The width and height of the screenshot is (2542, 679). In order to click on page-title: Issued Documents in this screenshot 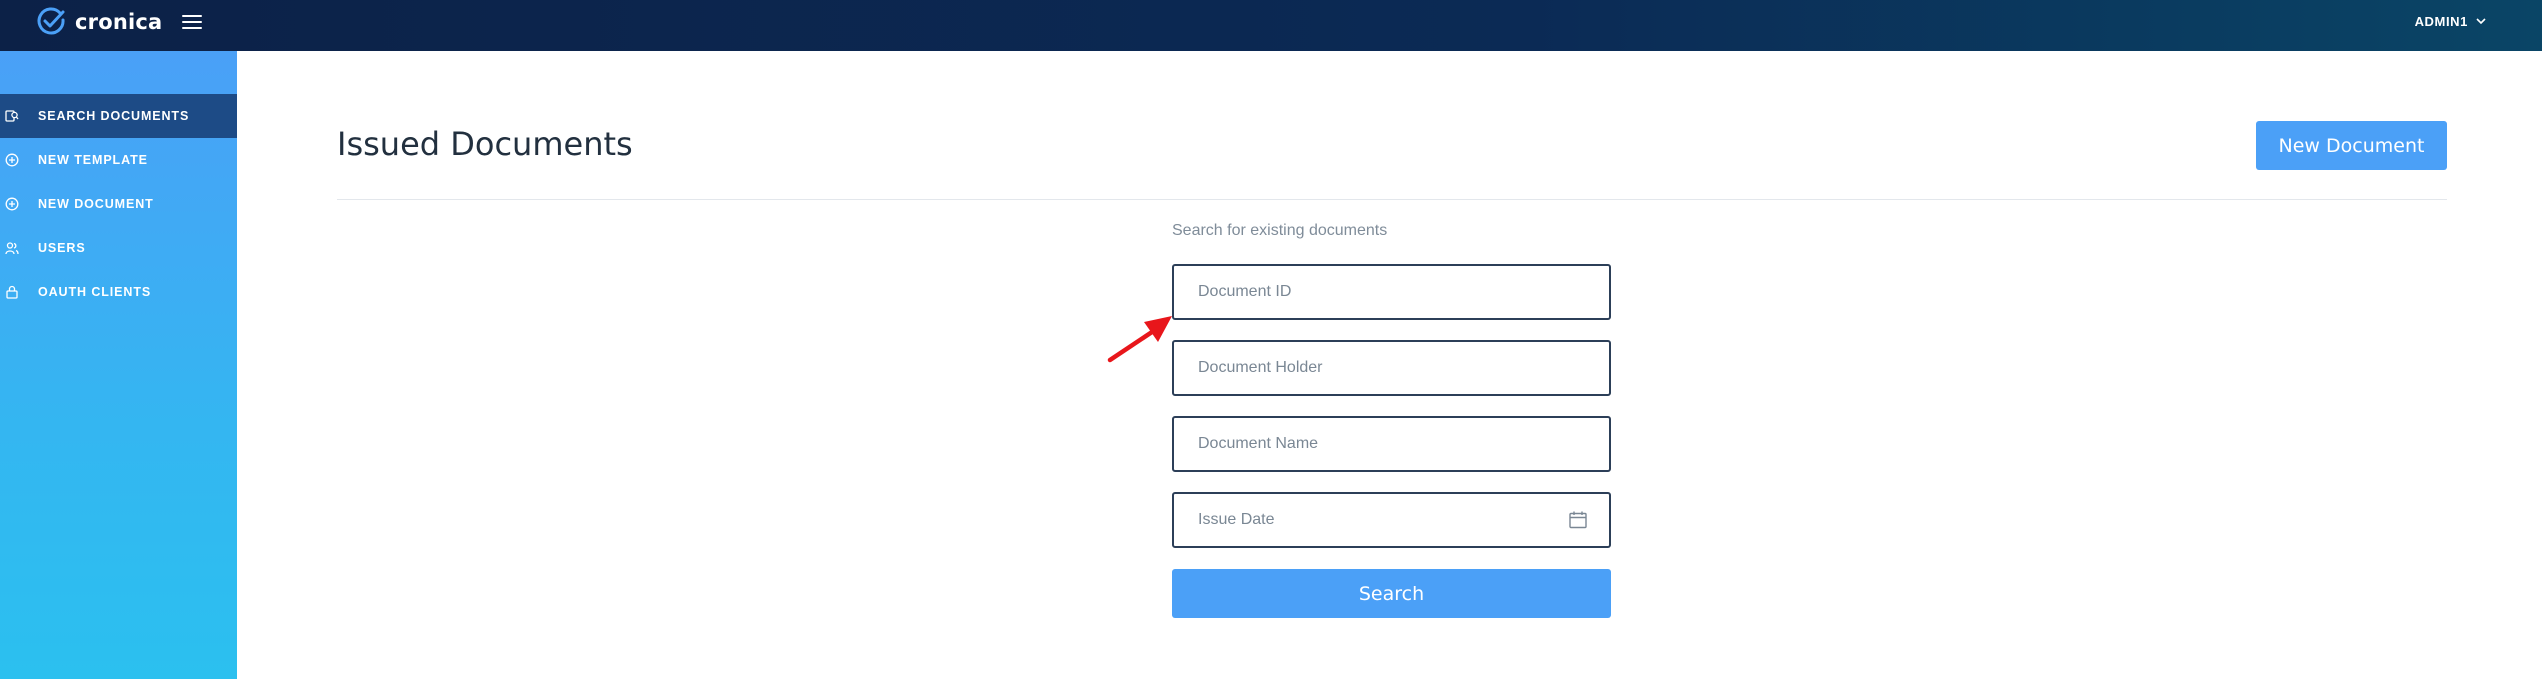, I will do `click(485, 144)`.